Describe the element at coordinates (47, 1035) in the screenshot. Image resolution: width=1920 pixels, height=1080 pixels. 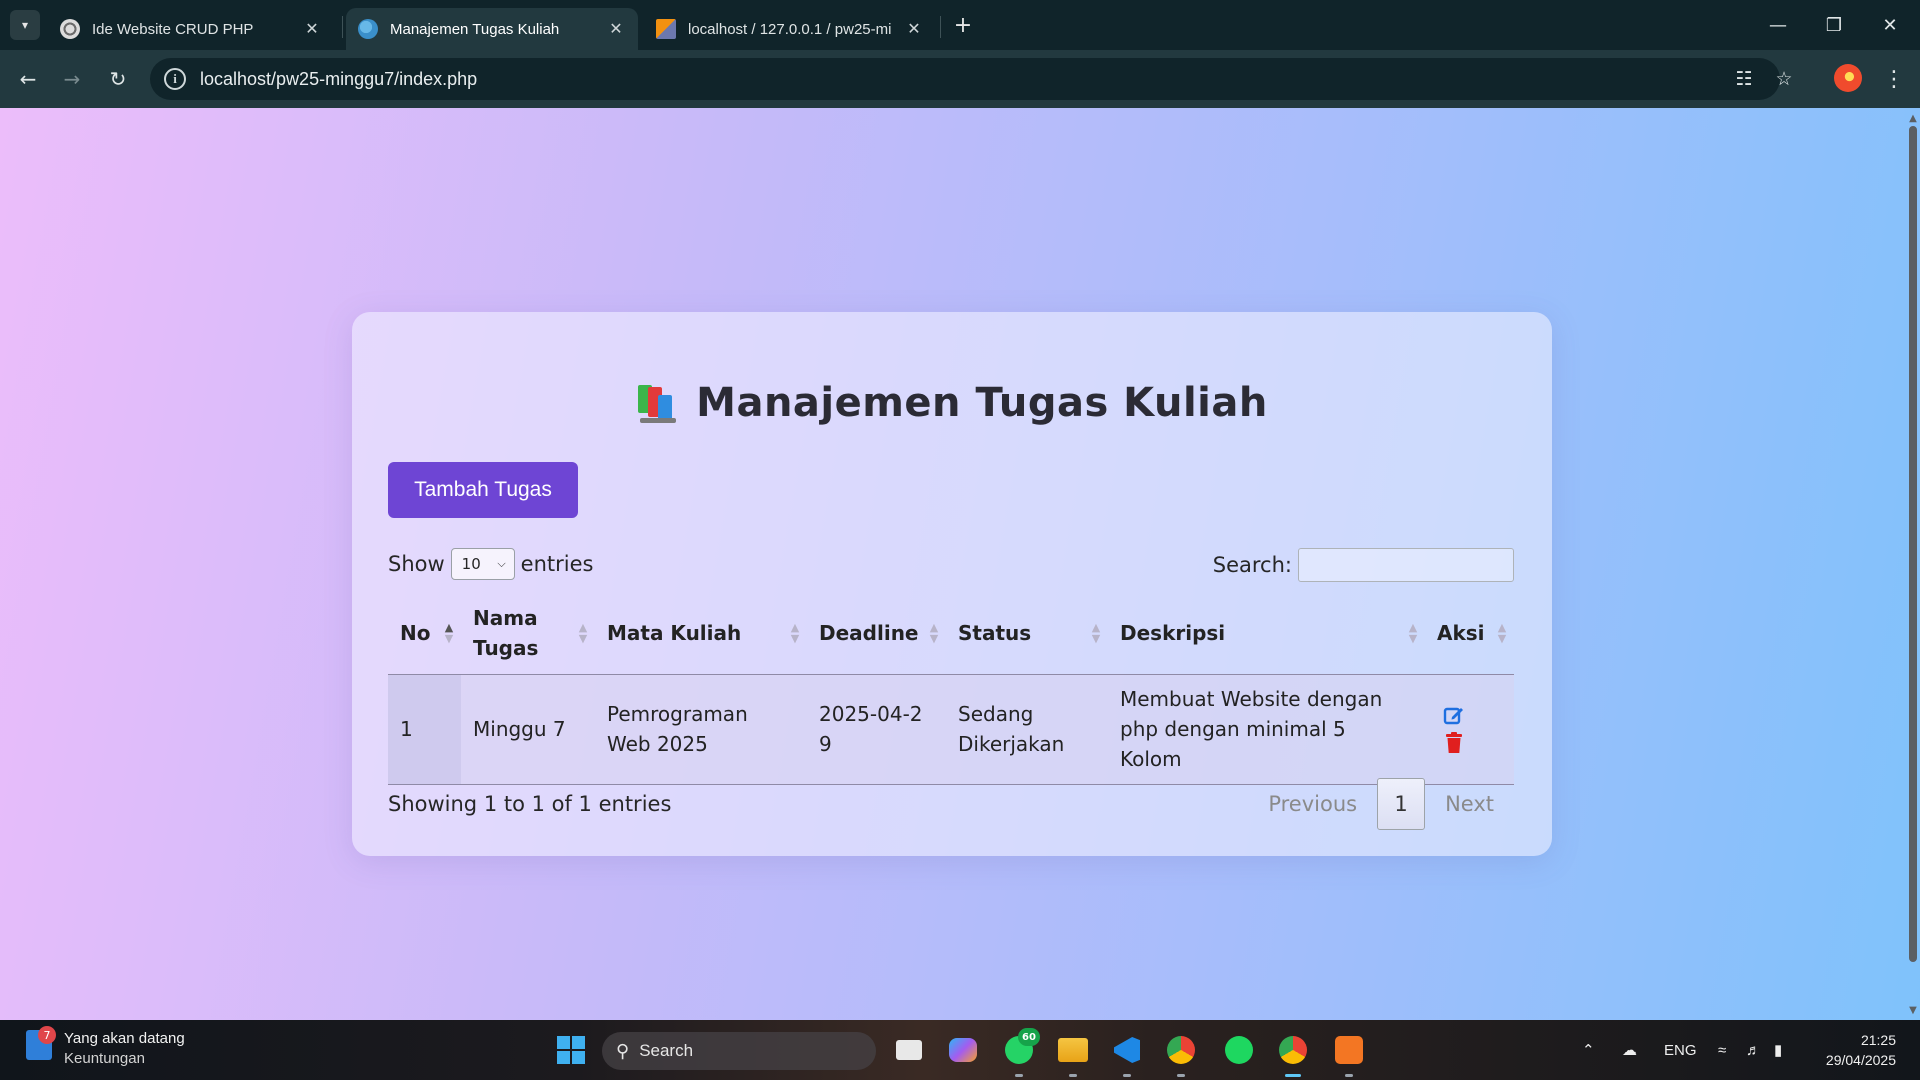
I see `widget-badge: 7` at that location.